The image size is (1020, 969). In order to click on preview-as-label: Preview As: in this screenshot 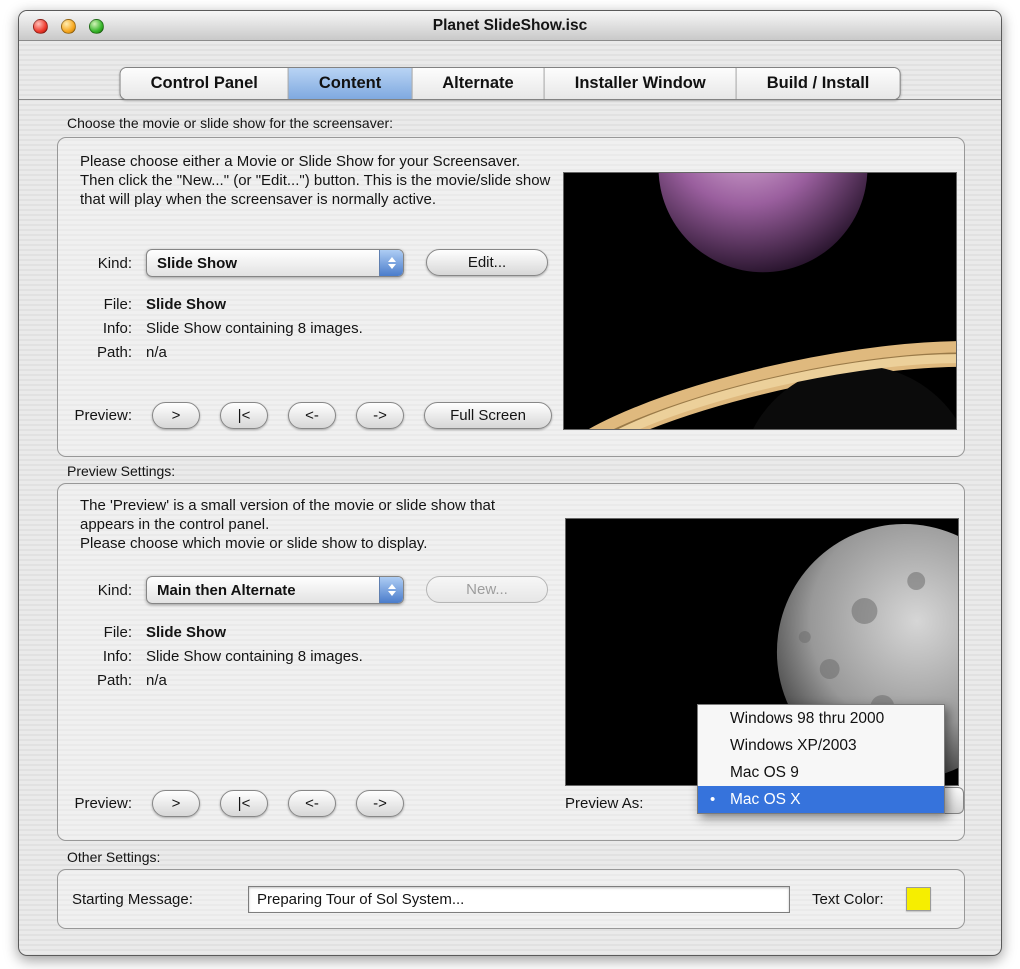, I will do `click(604, 803)`.